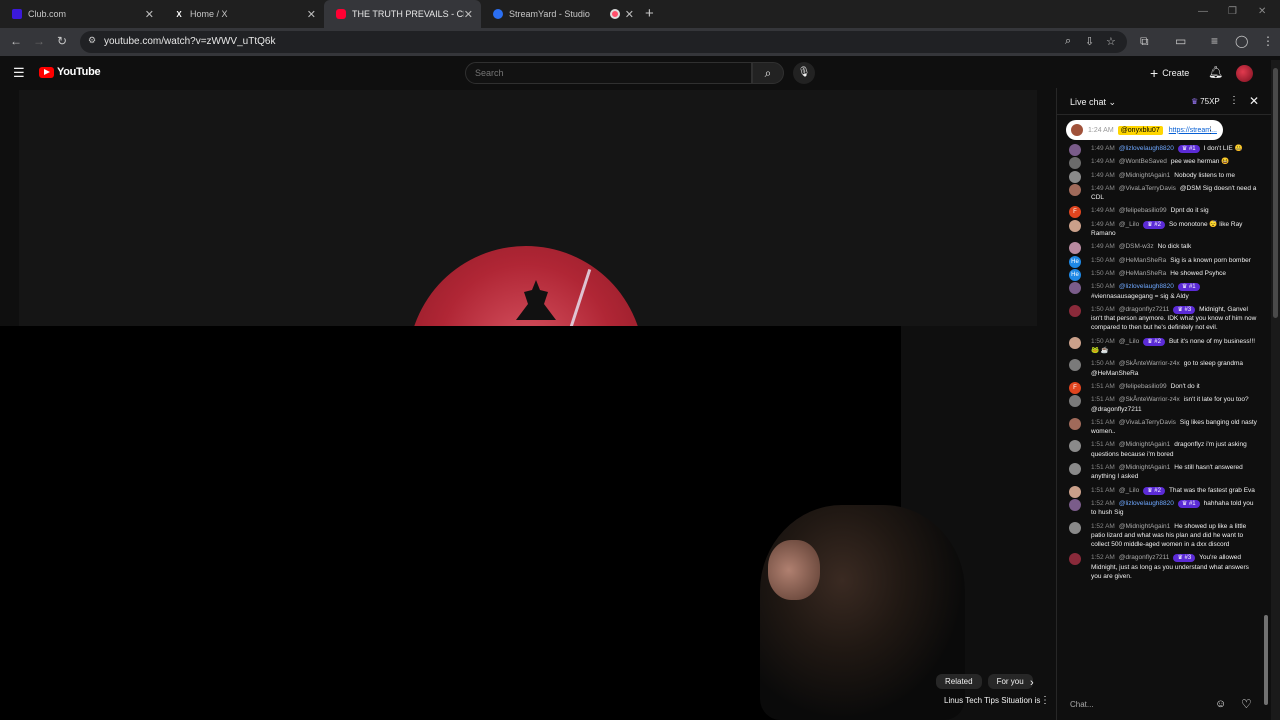 The width and height of the screenshot is (1280, 720). What do you see at coordinates (243, 14) in the screenshot?
I see `browser-tab-x: X Home / X ✕` at bounding box center [243, 14].